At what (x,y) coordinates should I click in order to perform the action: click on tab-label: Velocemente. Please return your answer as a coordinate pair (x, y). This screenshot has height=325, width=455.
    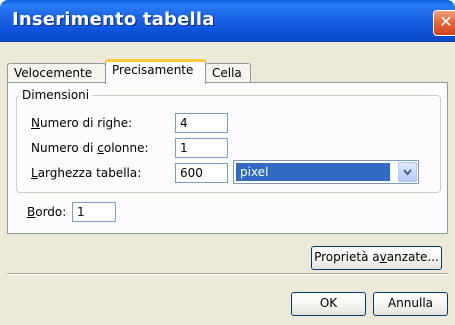
    Looking at the image, I should click on (53, 73).